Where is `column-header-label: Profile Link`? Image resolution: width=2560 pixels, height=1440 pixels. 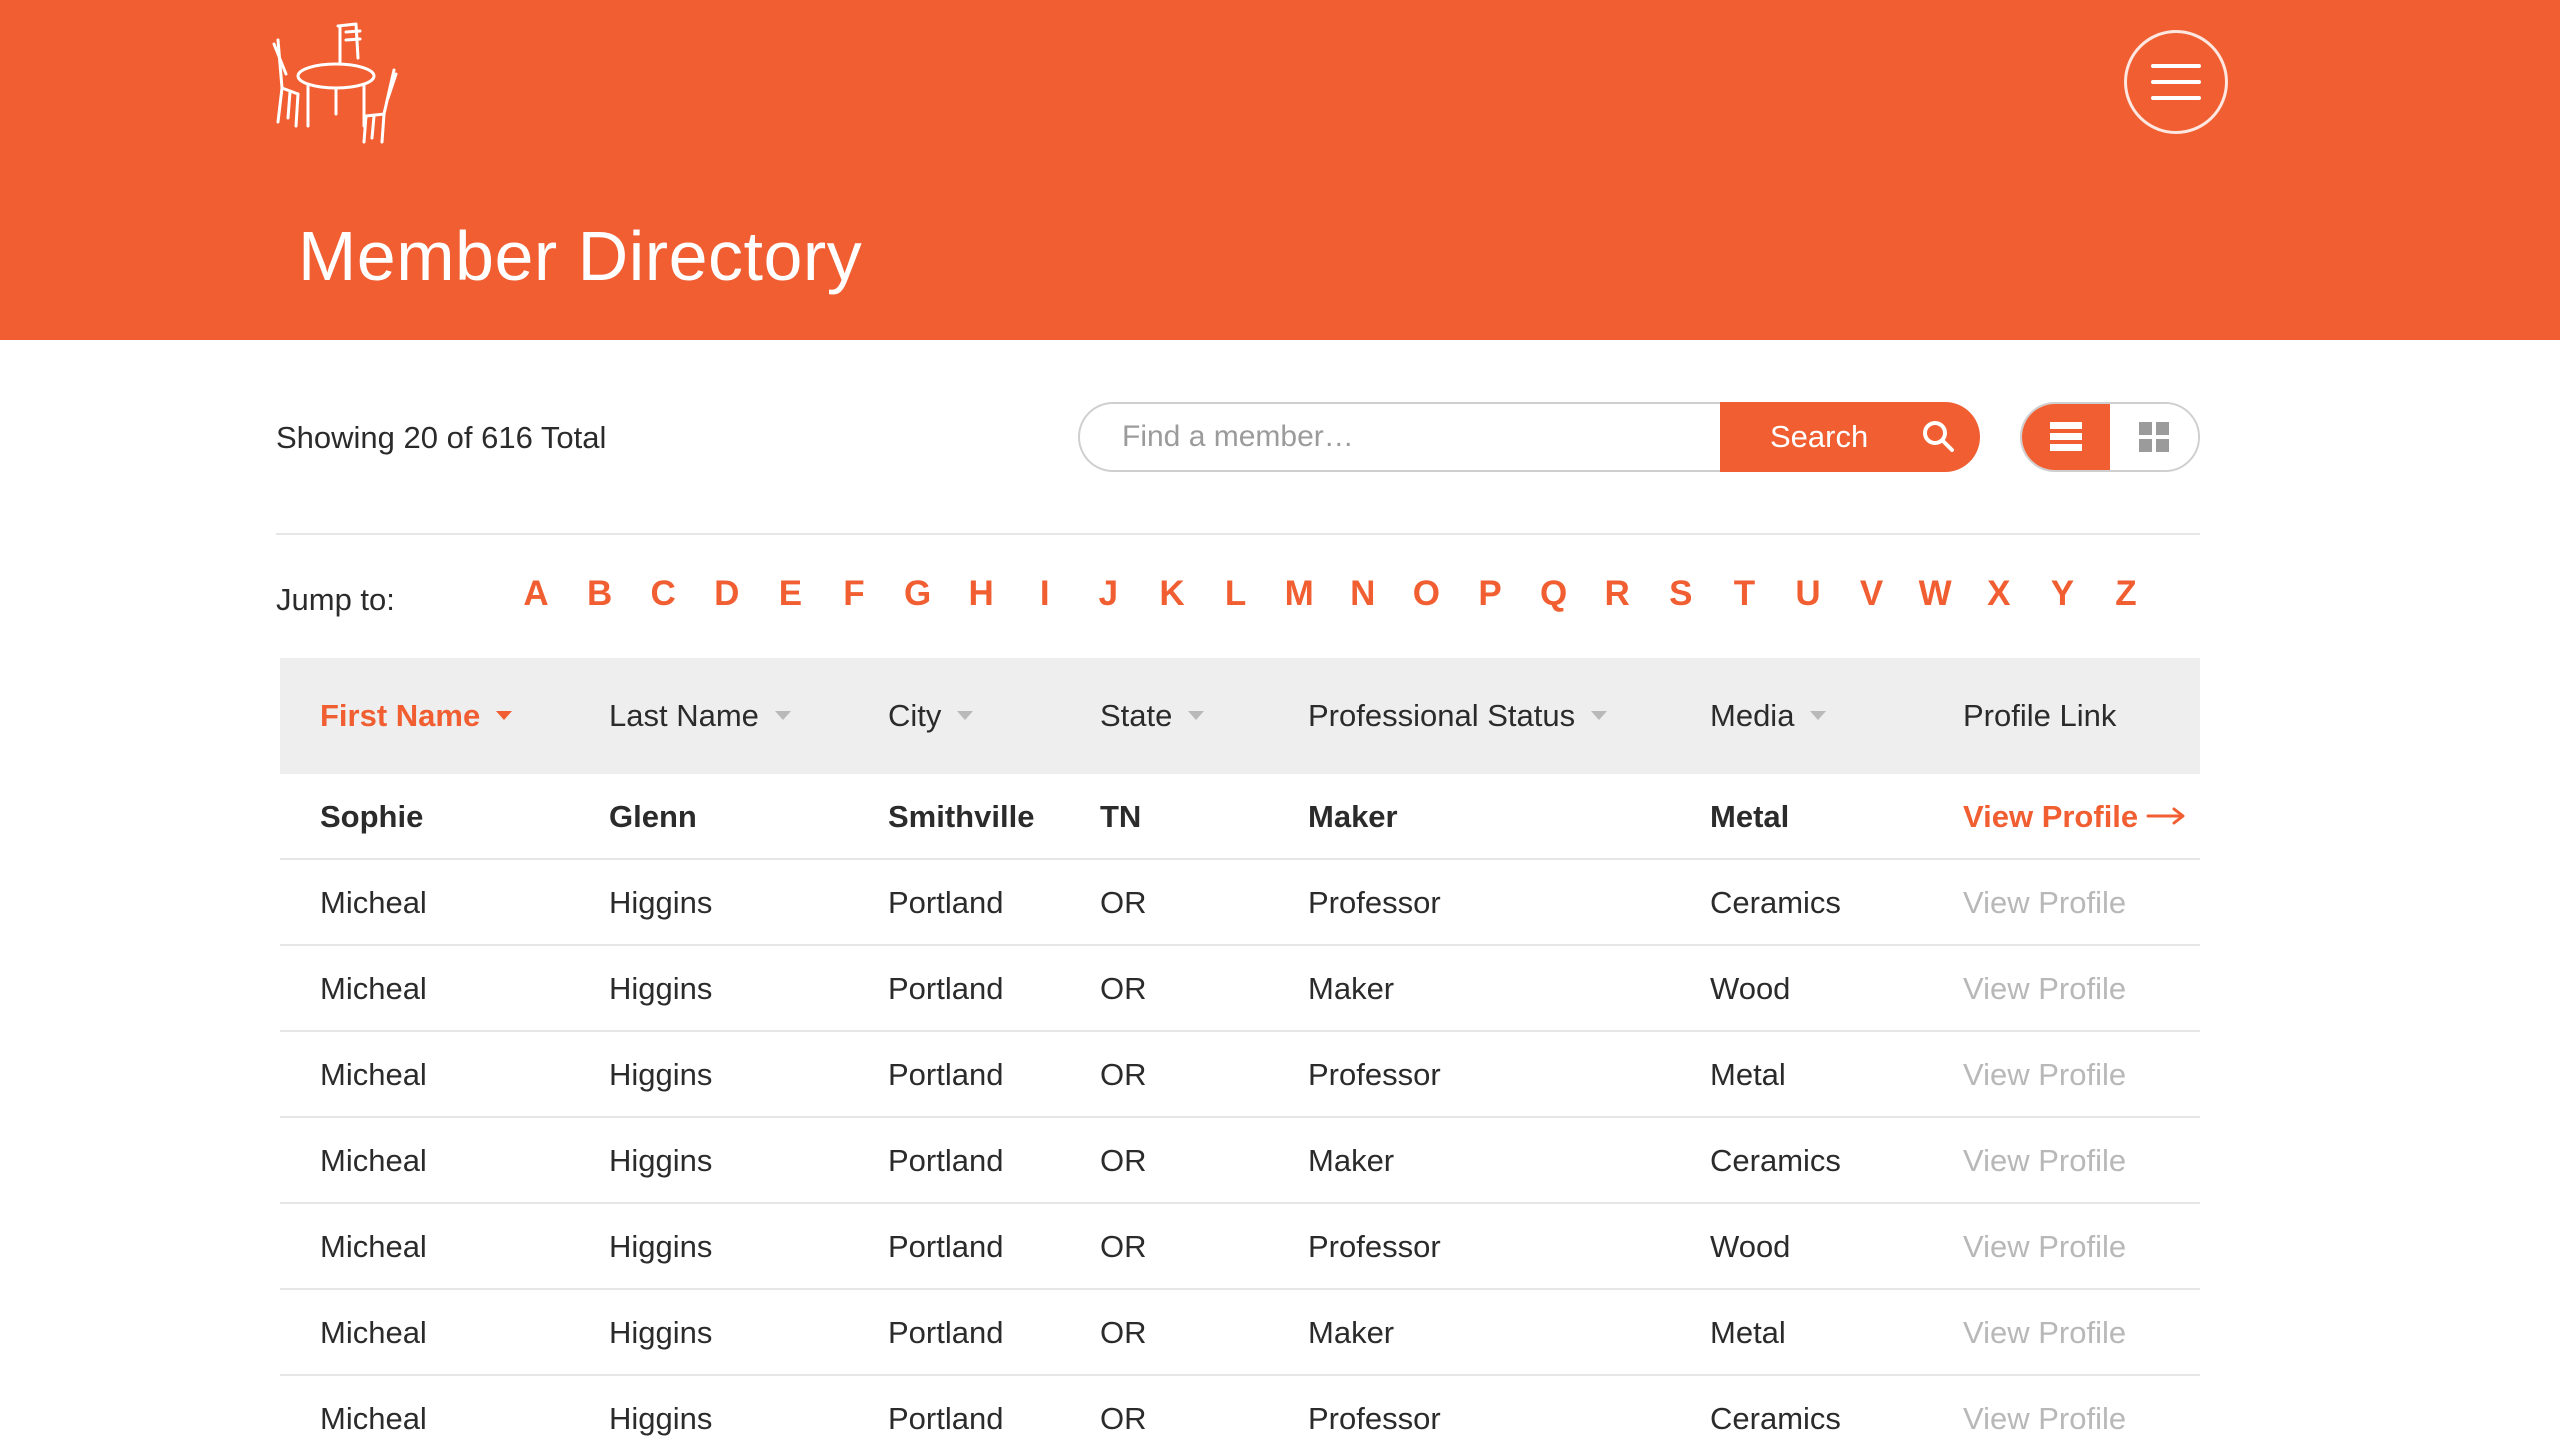
column-header-label: Profile Link is located at coordinates (2040, 715).